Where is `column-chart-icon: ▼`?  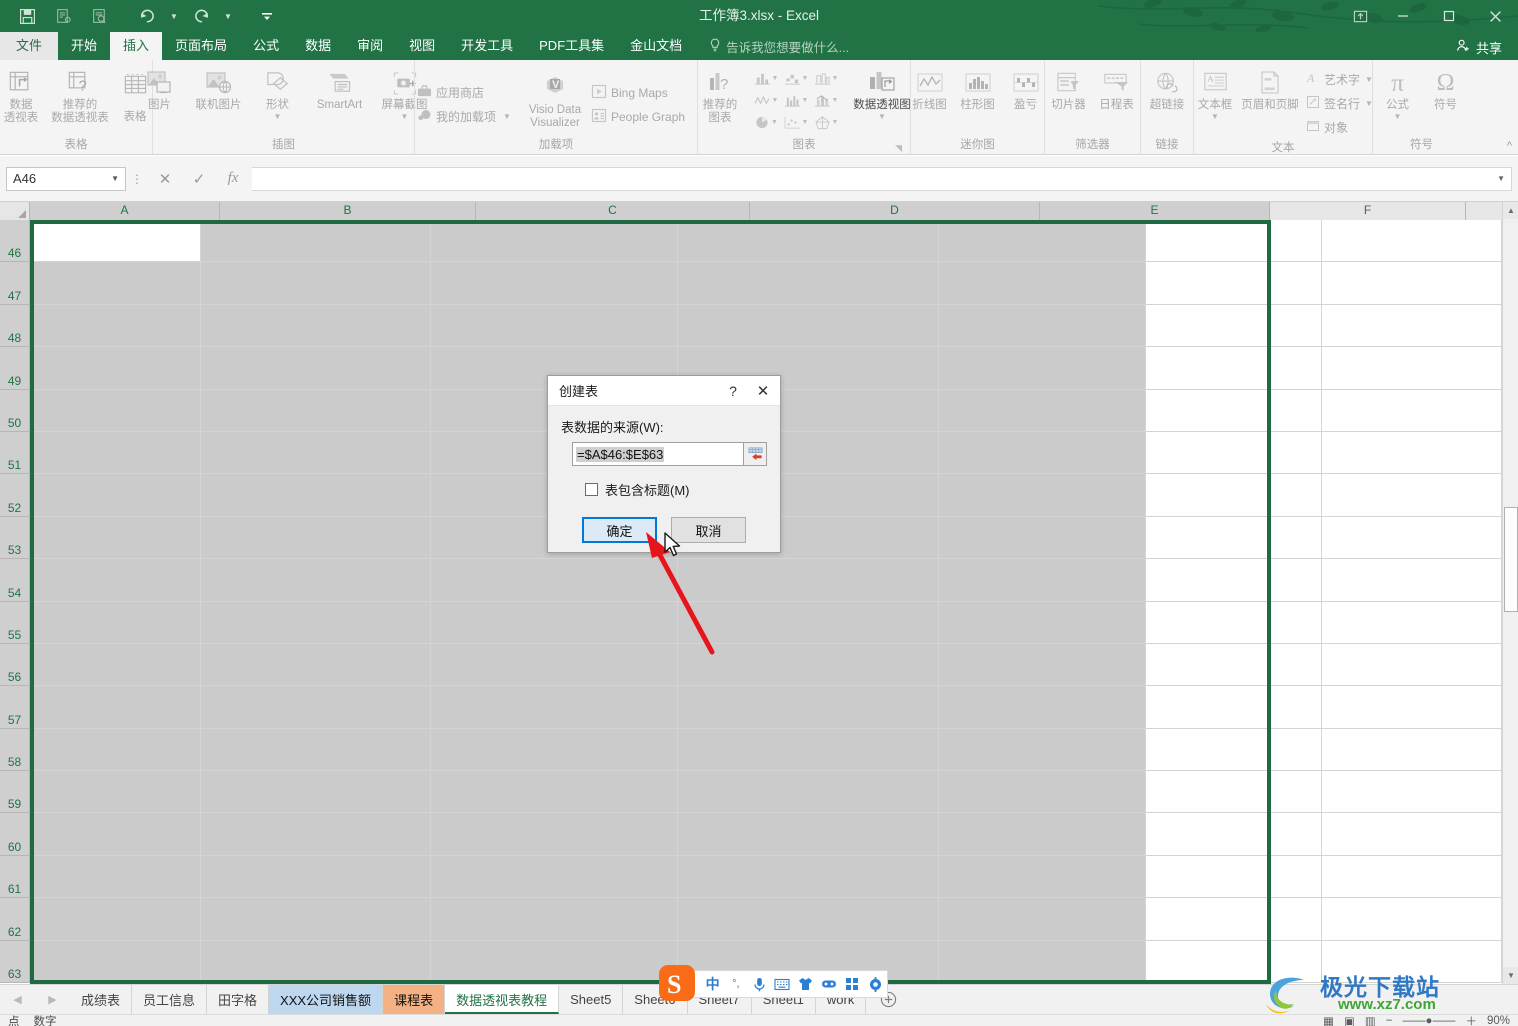 column-chart-icon: ▼ is located at coordinates (766, 78).